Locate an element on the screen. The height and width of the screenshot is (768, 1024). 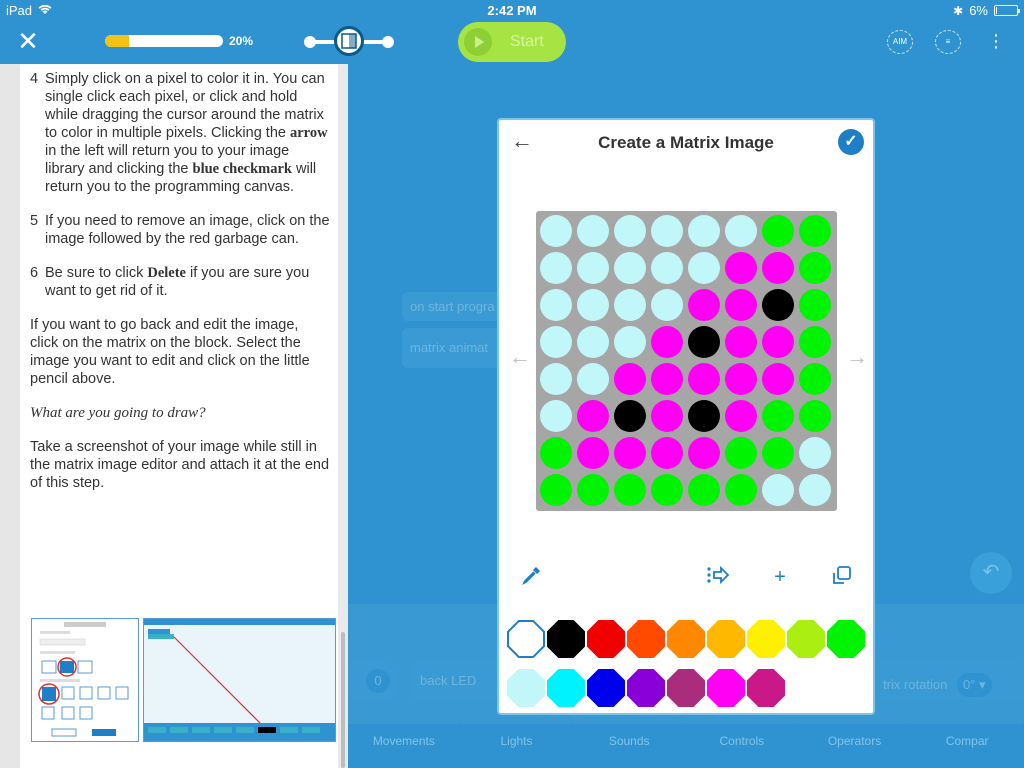
undo-button: ↶ is located at coordinates (991, 573).